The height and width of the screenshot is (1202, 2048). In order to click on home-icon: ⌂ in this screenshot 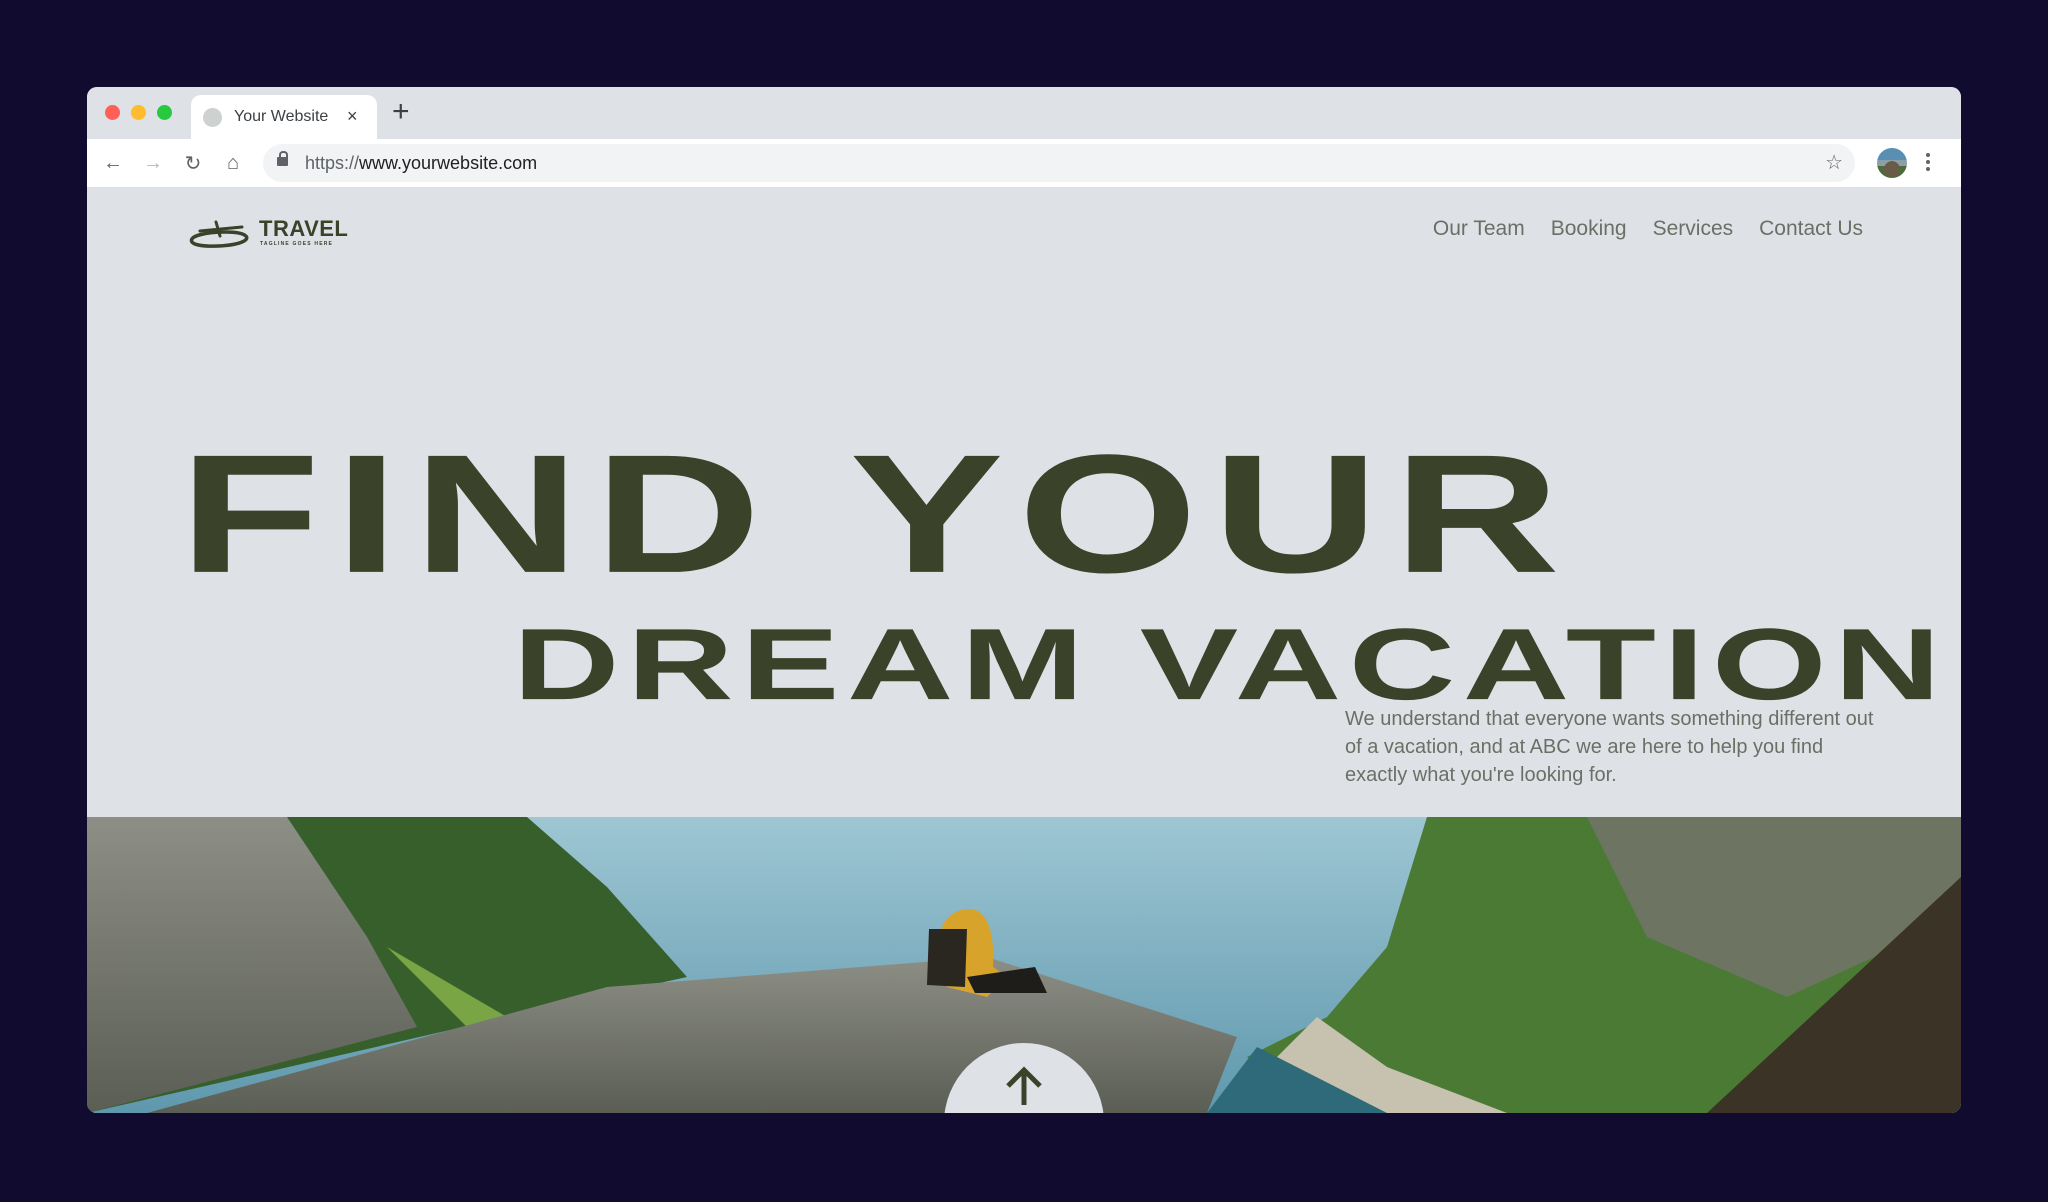, I will do `click(233, 163)`.